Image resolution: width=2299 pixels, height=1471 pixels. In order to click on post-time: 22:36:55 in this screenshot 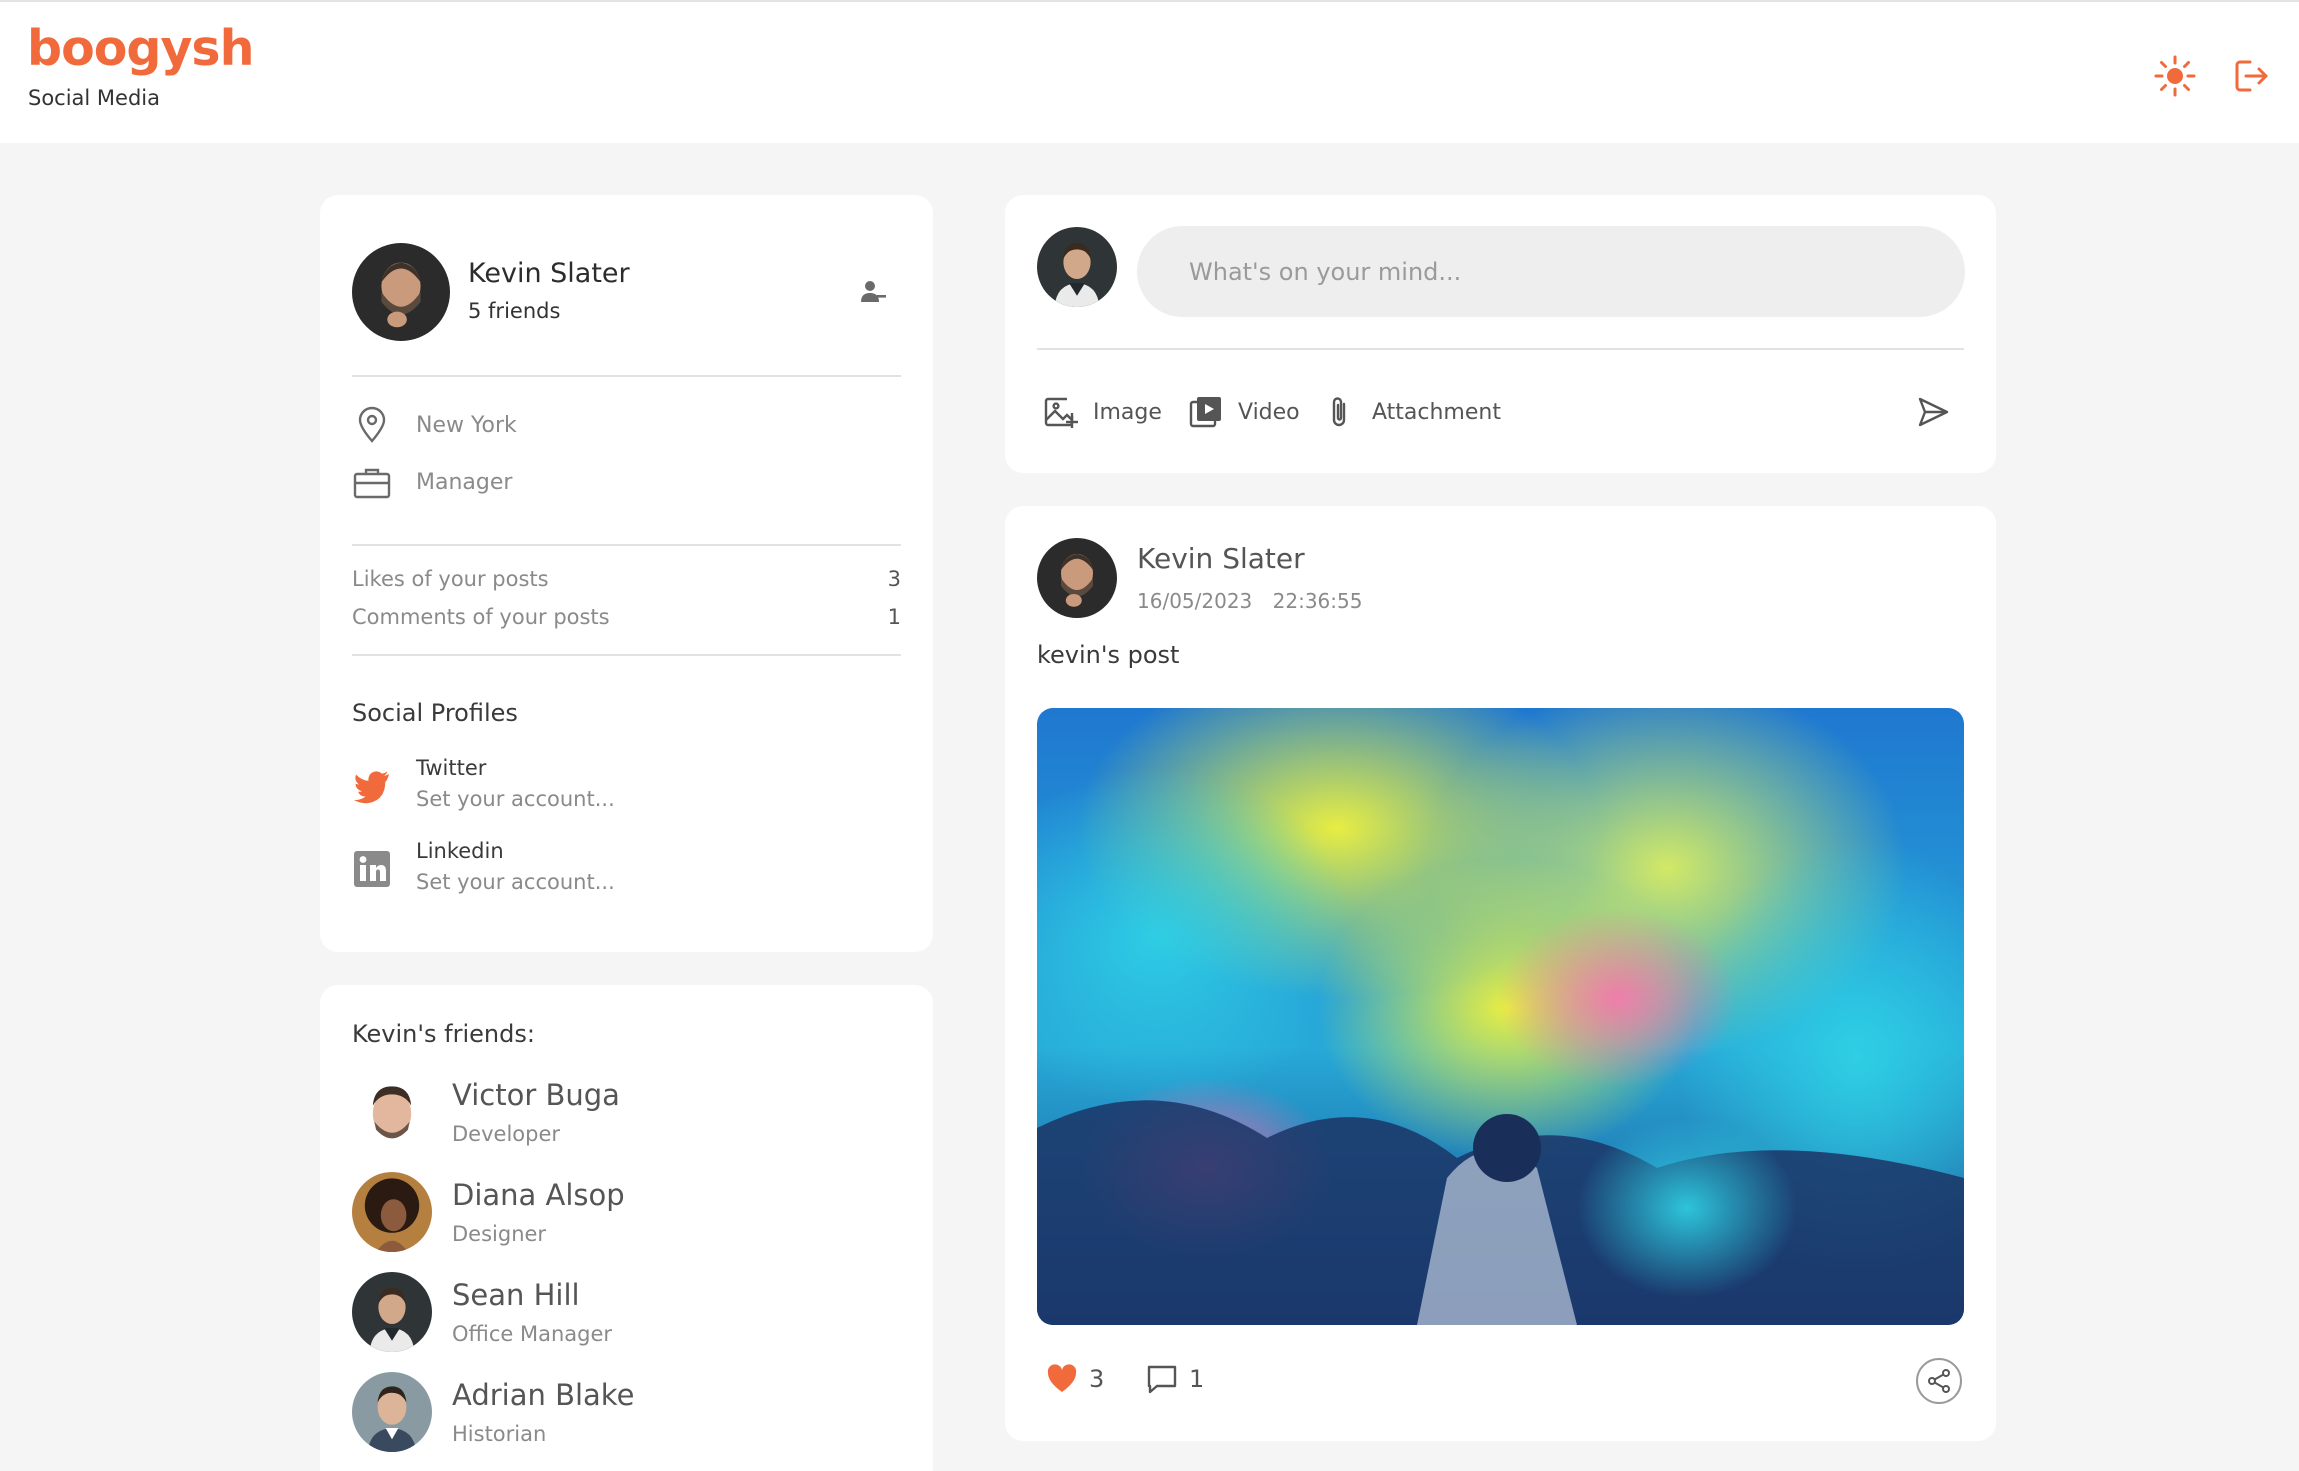, I will do `click(1317, 601)`.